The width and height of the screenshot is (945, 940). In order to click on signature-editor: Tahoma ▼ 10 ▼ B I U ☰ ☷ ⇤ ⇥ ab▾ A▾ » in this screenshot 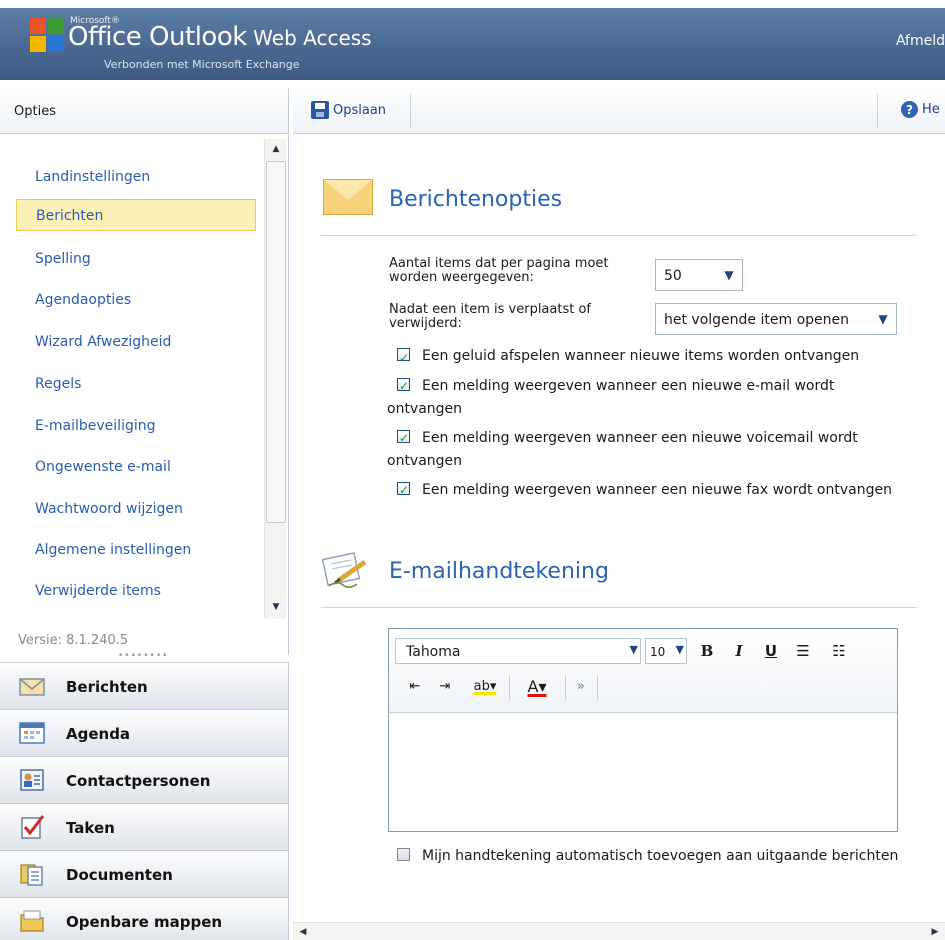, I will do `click(643, 730)`.